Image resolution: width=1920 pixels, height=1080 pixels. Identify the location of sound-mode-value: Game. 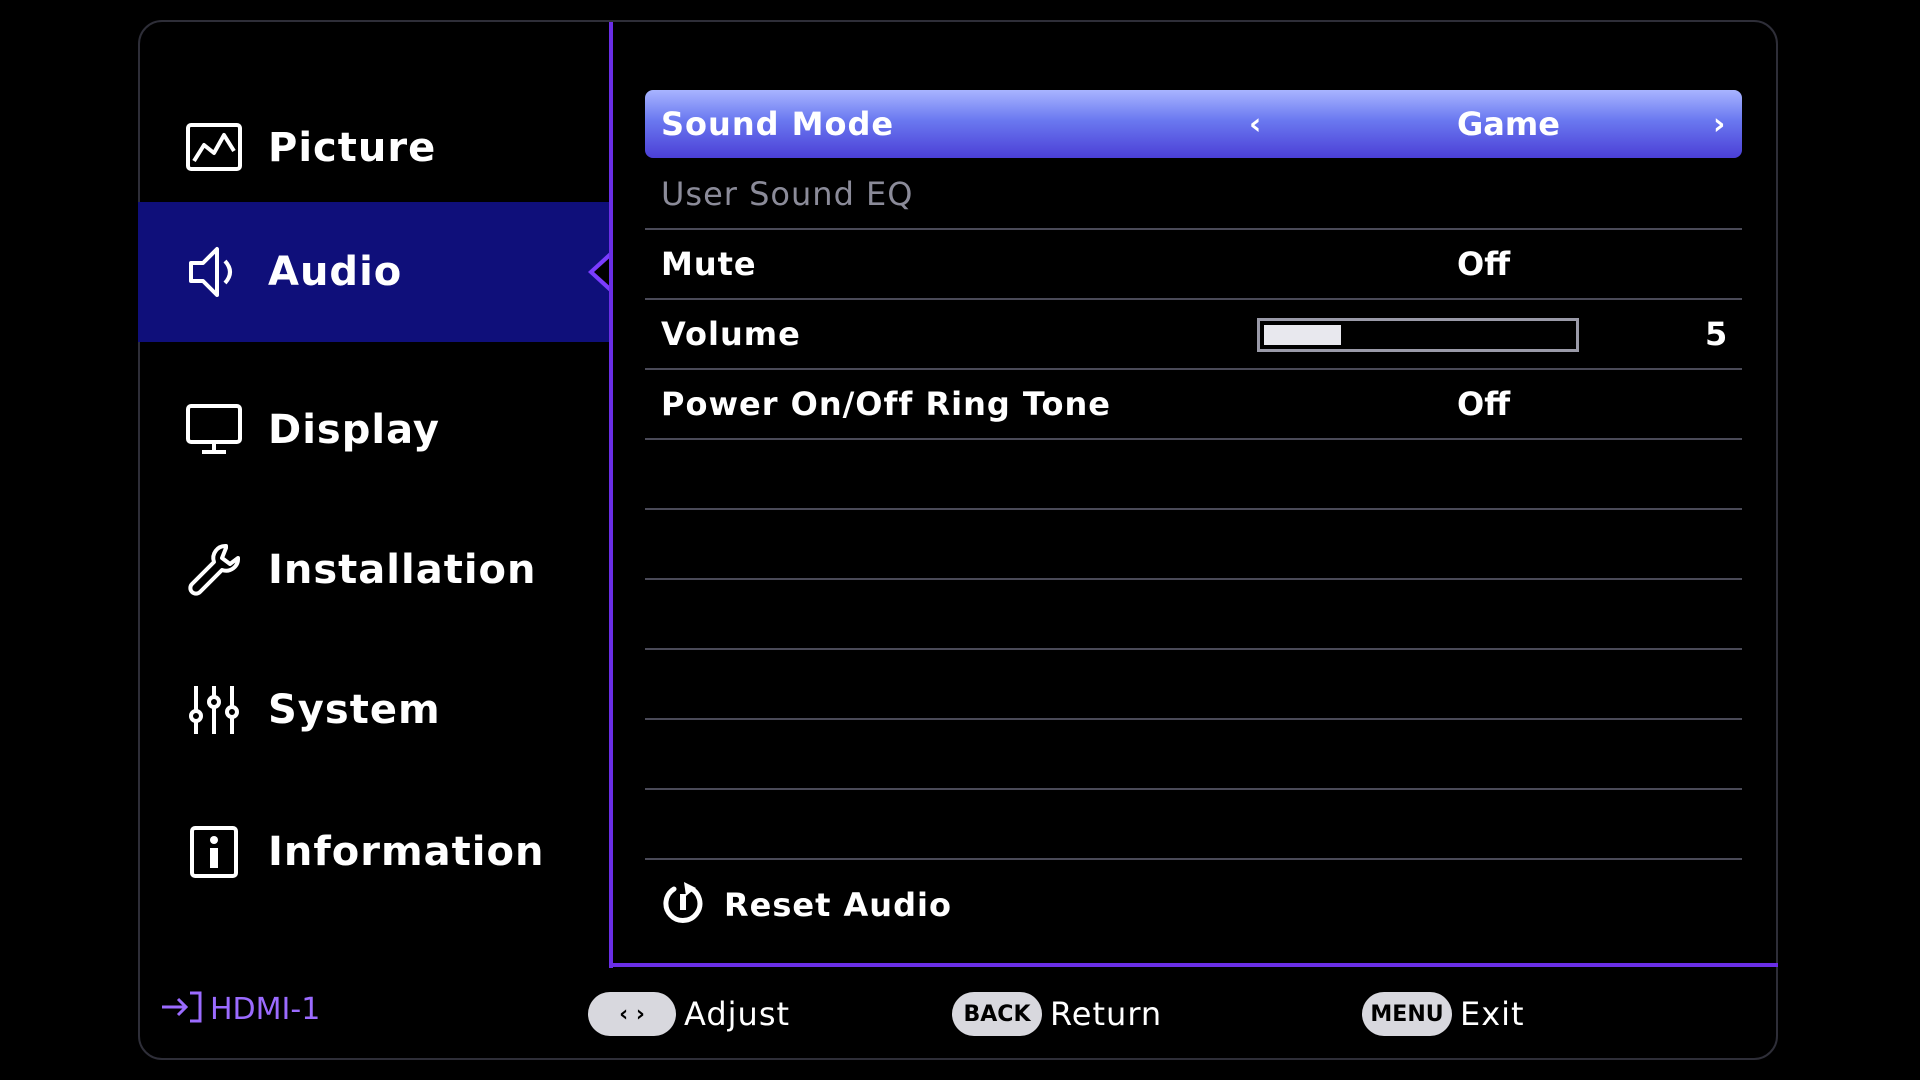
(1508, 124).